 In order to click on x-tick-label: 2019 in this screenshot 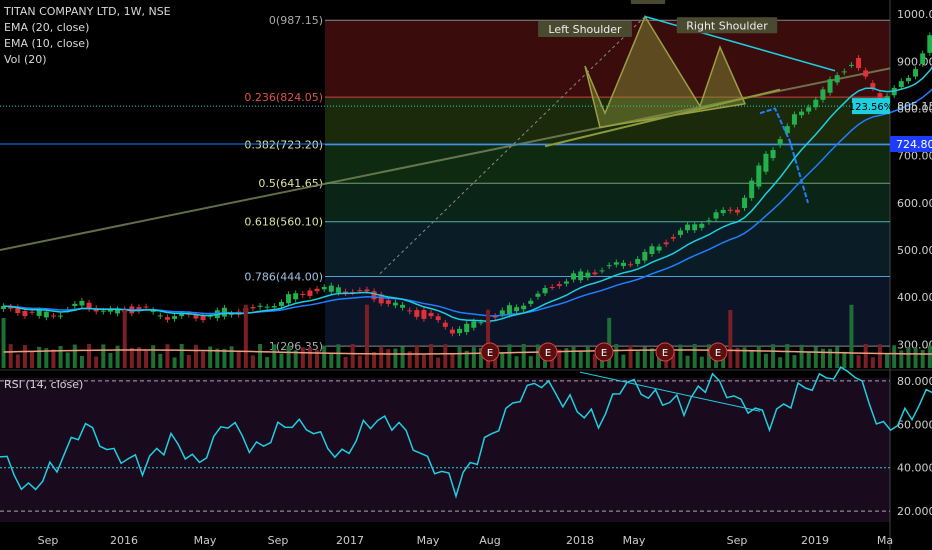, I will do `click(815, 540)`.